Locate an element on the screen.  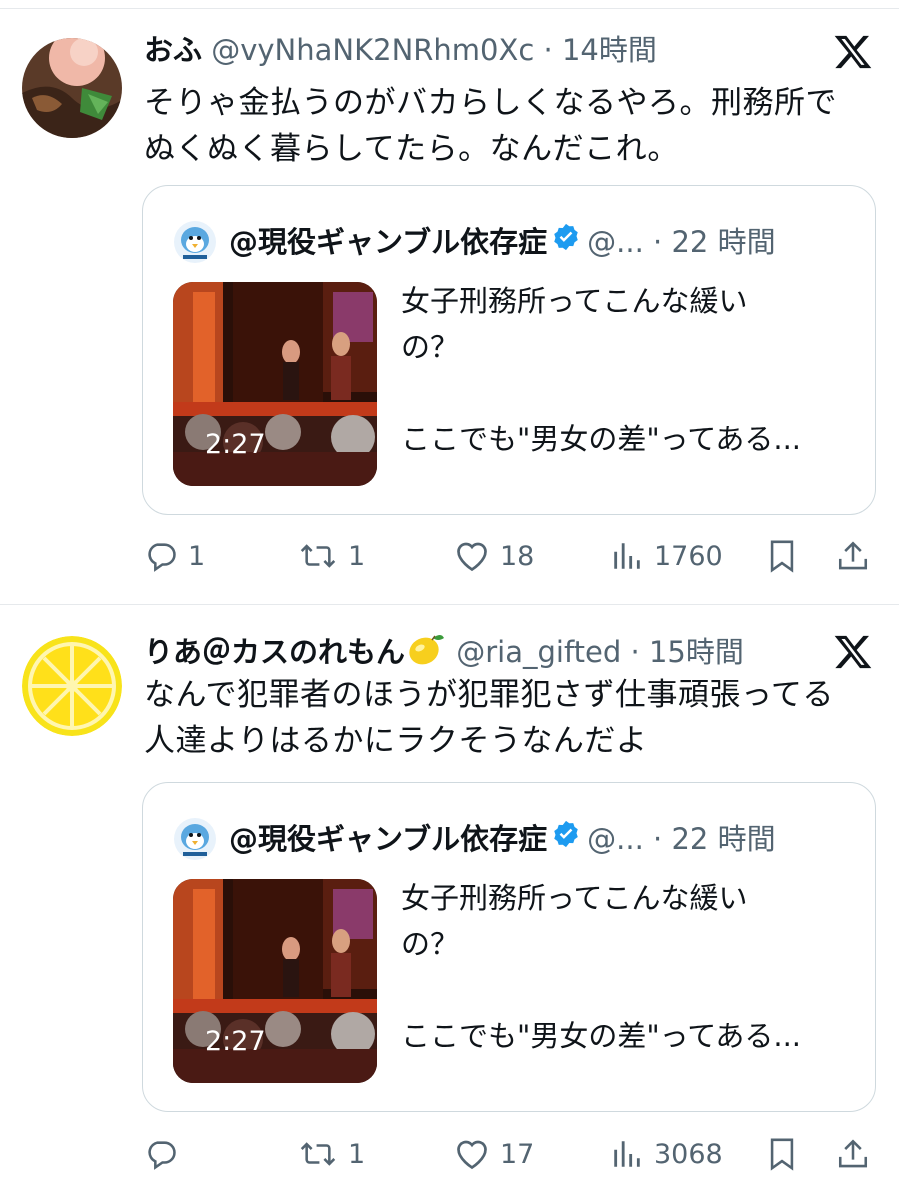
like-button: 18 is located at coordinates (494, 556).